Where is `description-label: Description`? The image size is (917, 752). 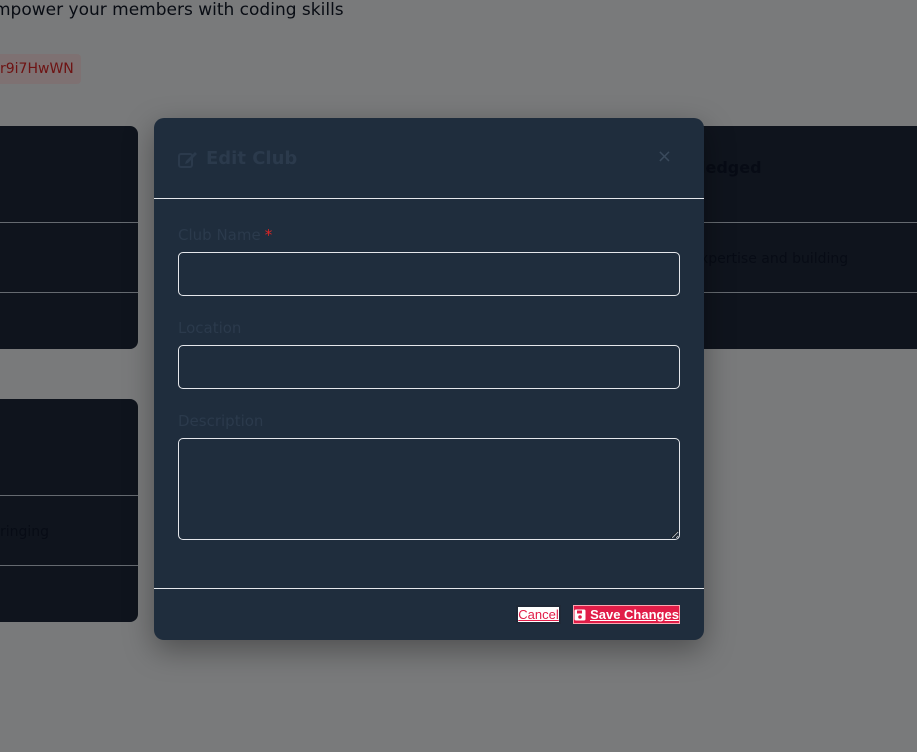 description-label: Description is located at coordinates (221, 421).